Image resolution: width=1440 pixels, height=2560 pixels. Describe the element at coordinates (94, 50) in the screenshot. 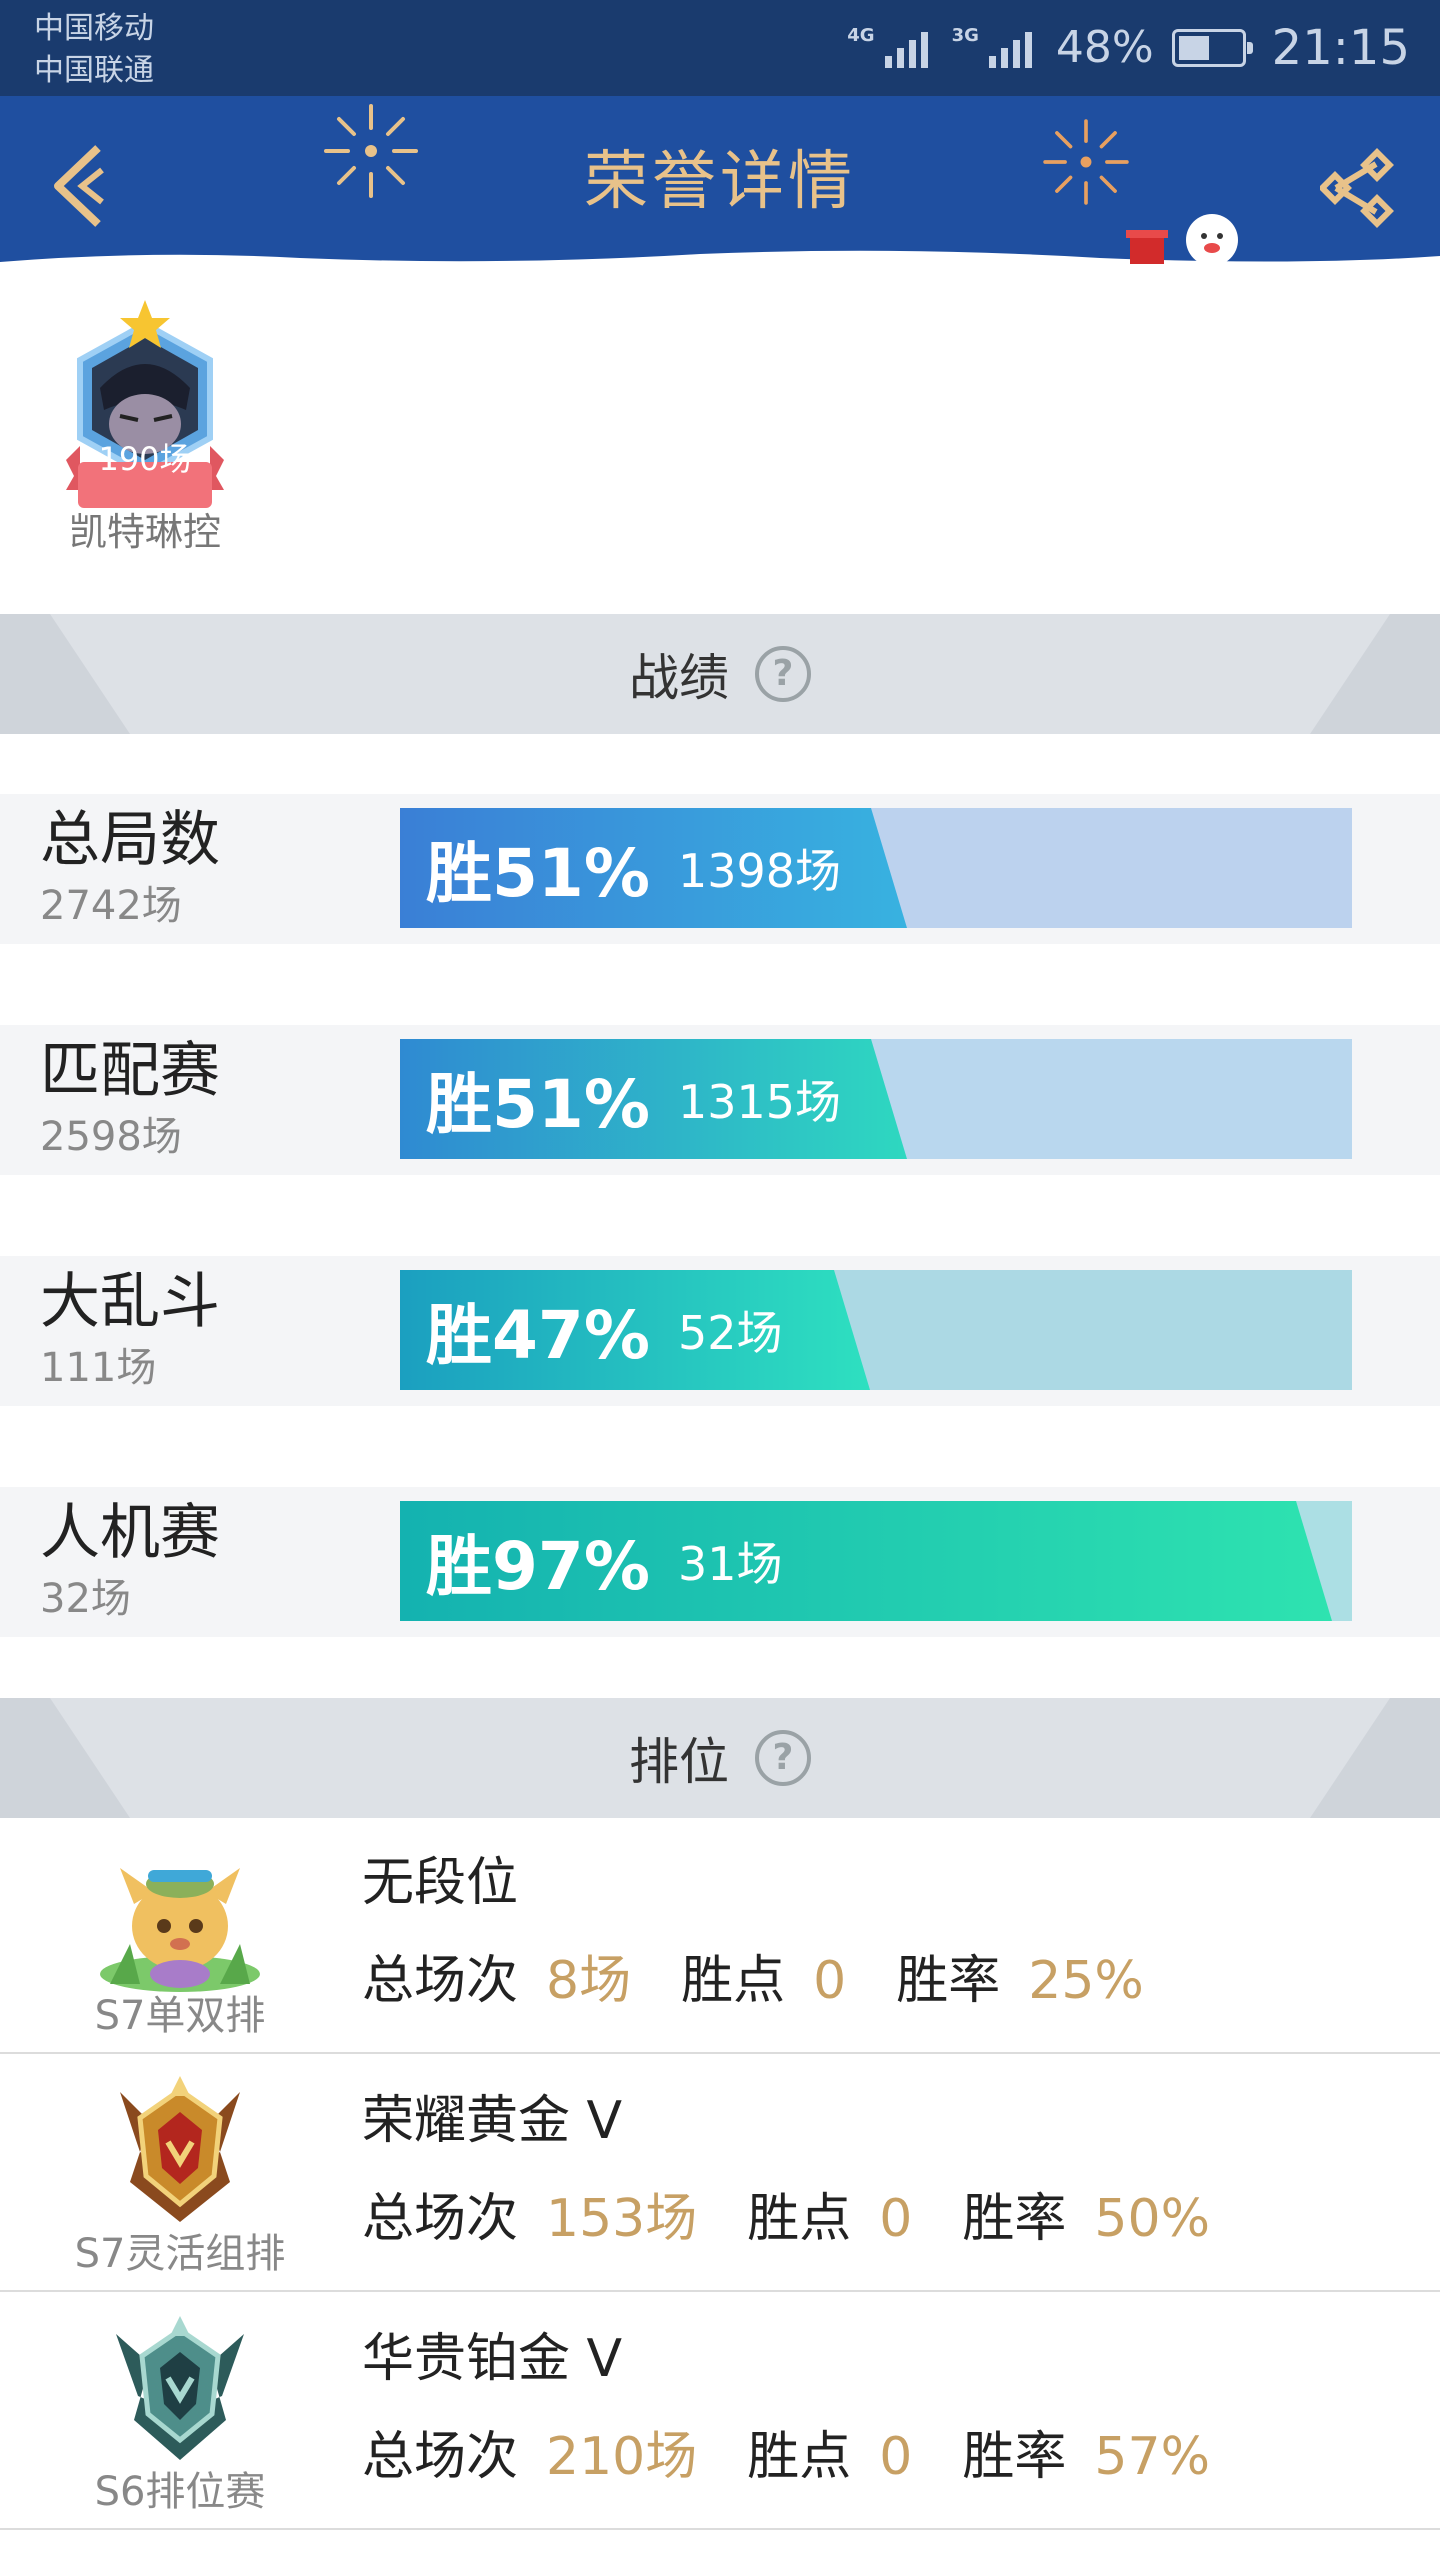

I see `carrier-names: 中国移动 中国联通` at that location.